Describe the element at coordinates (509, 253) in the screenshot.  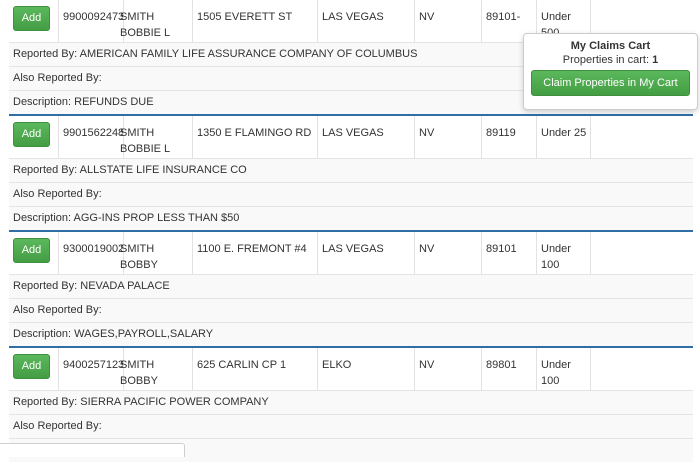
I see `property-zip: 89101` at that location.